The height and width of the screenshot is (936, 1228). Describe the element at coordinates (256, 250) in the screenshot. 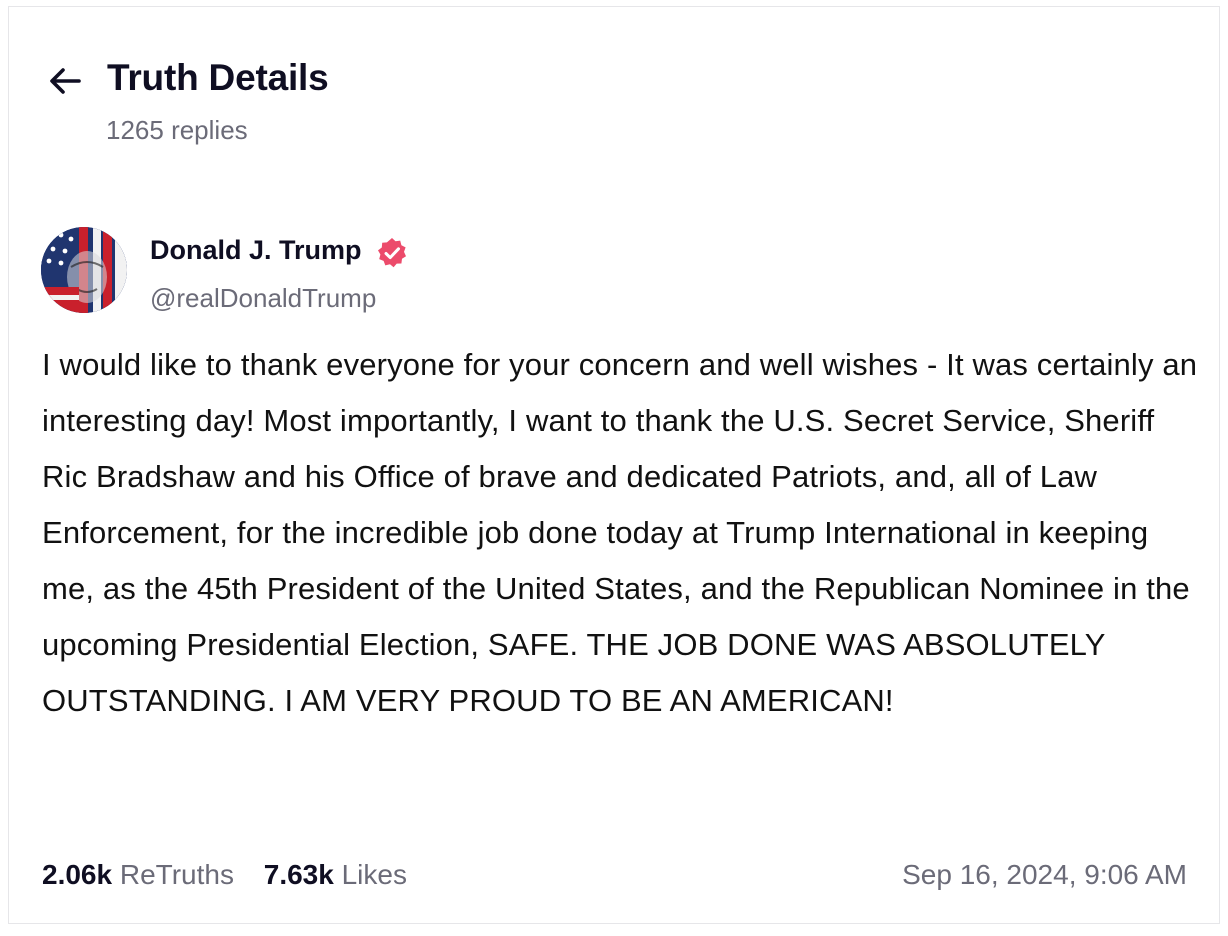

I see `author-name: Donald J. Trump` at that location.